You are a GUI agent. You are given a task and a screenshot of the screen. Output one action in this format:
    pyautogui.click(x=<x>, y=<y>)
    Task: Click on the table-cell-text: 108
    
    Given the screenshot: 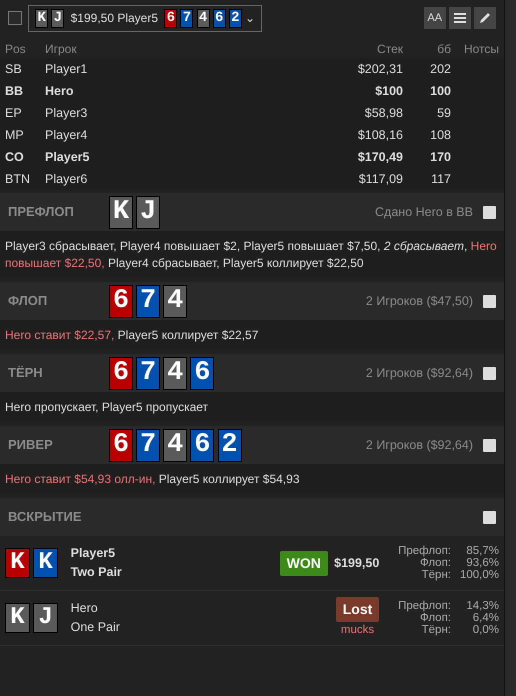 What is the action you would take?
    pyautogui.click(x=440, y=135)
    